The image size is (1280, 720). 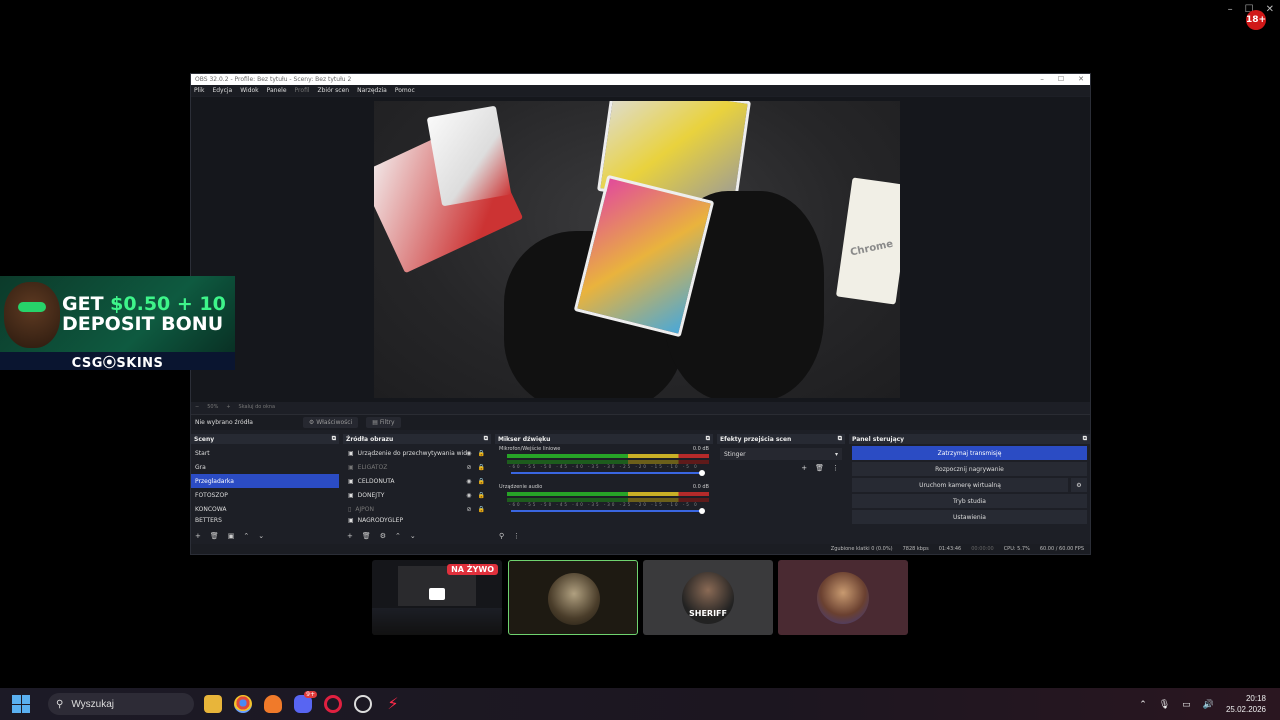 I want to click on menu-zbior-scen: Zbiór scen, so click(x=334, y=90).